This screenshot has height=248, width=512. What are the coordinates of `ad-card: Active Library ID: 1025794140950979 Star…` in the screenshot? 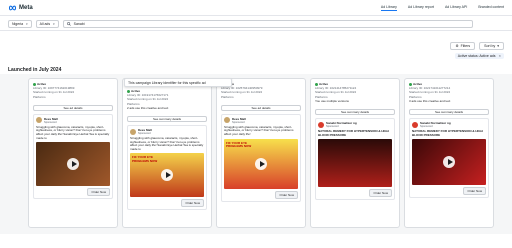 It's located at (261, 153).